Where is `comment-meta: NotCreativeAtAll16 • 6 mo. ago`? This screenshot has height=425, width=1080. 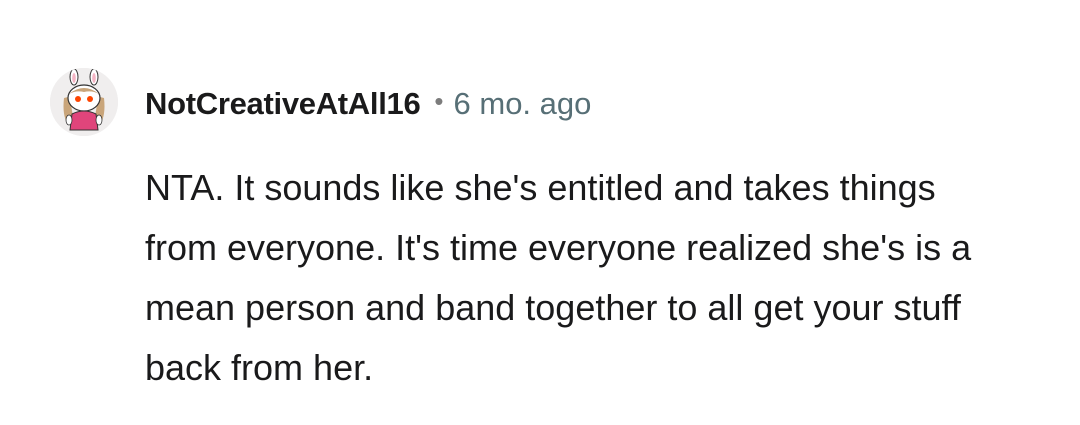 comment-meta: NotCreativeAtAll16 • 6 mo. ago is located at coordinates (368, 104).